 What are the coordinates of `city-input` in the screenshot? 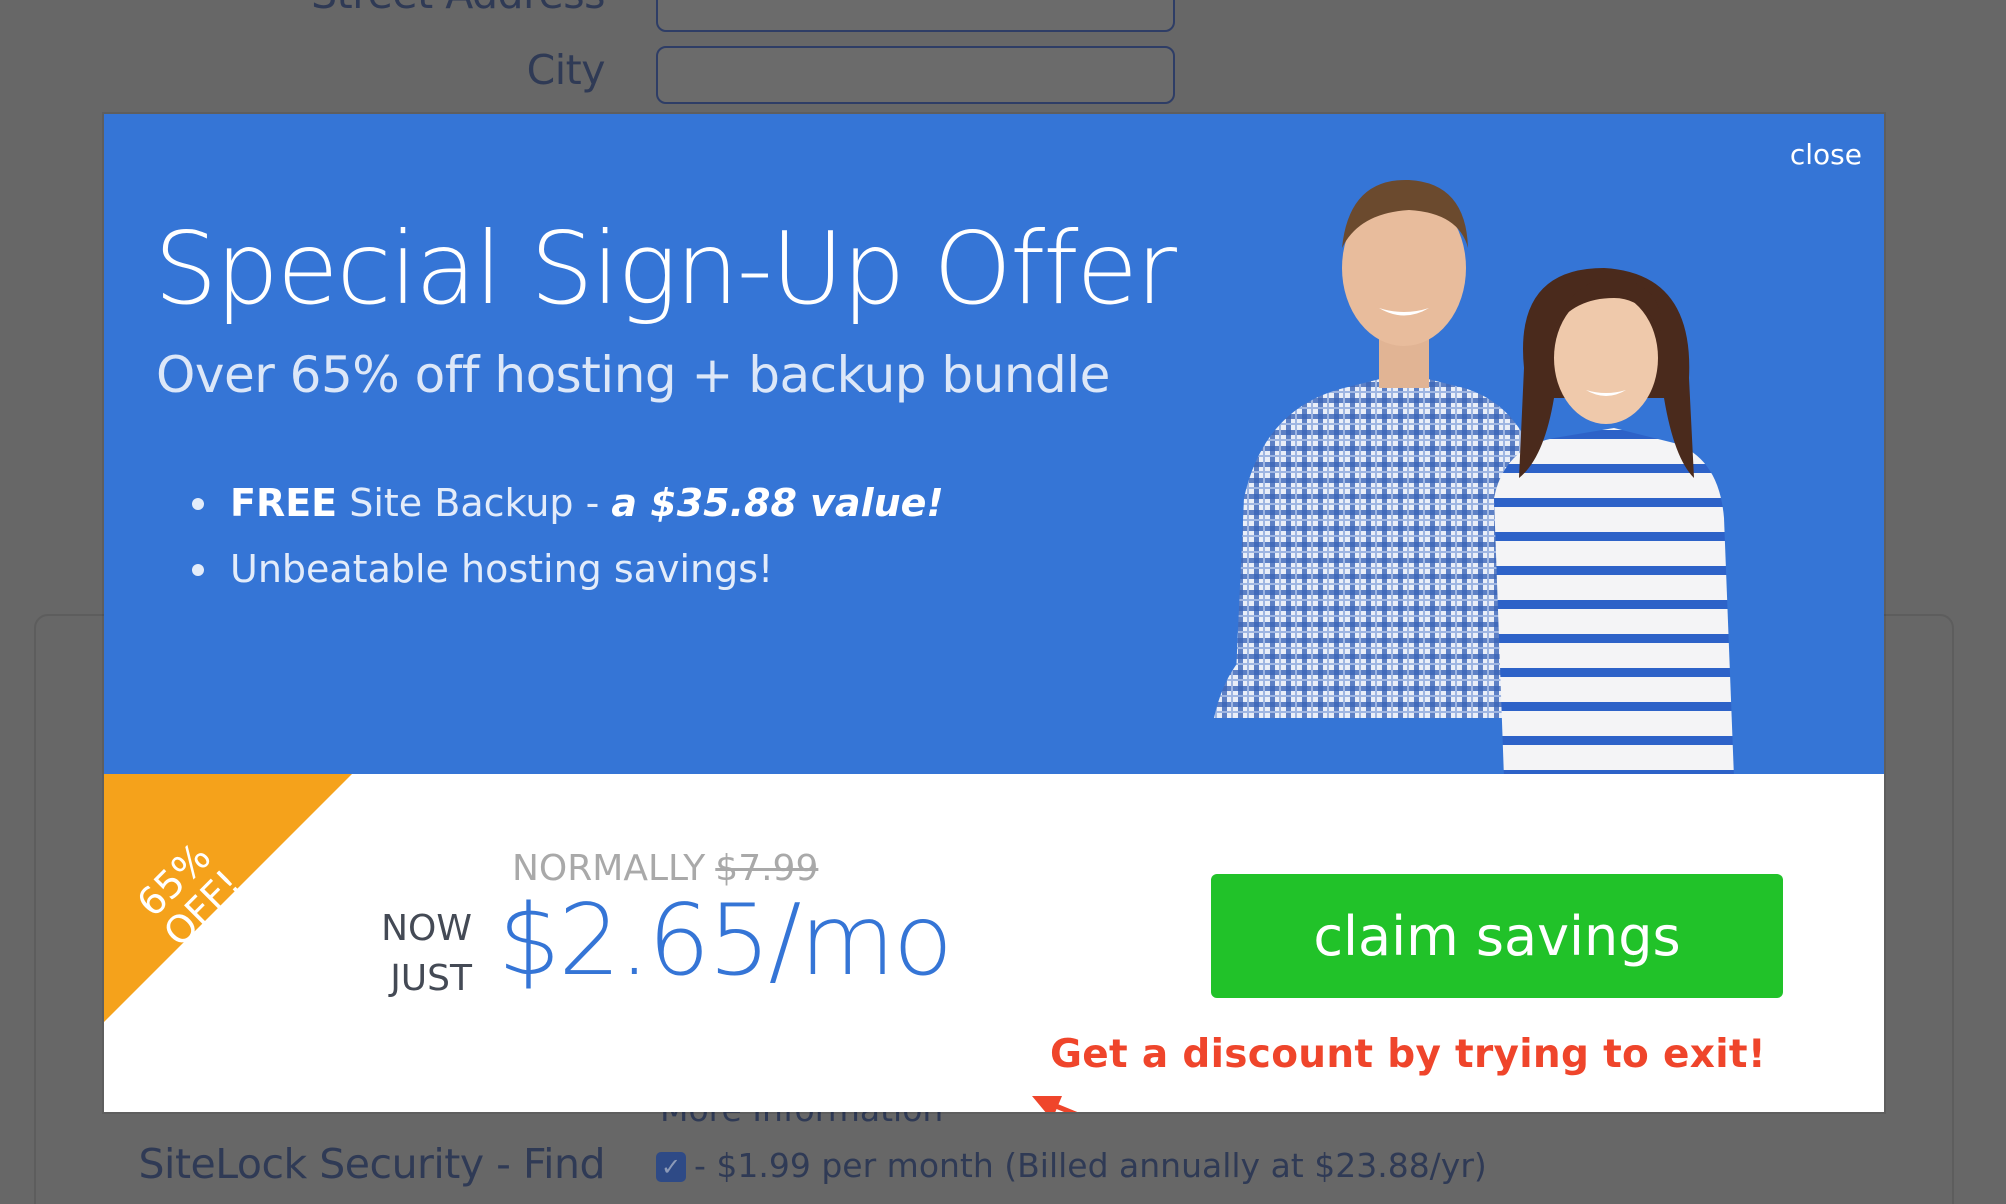 It's located at (915, 75).